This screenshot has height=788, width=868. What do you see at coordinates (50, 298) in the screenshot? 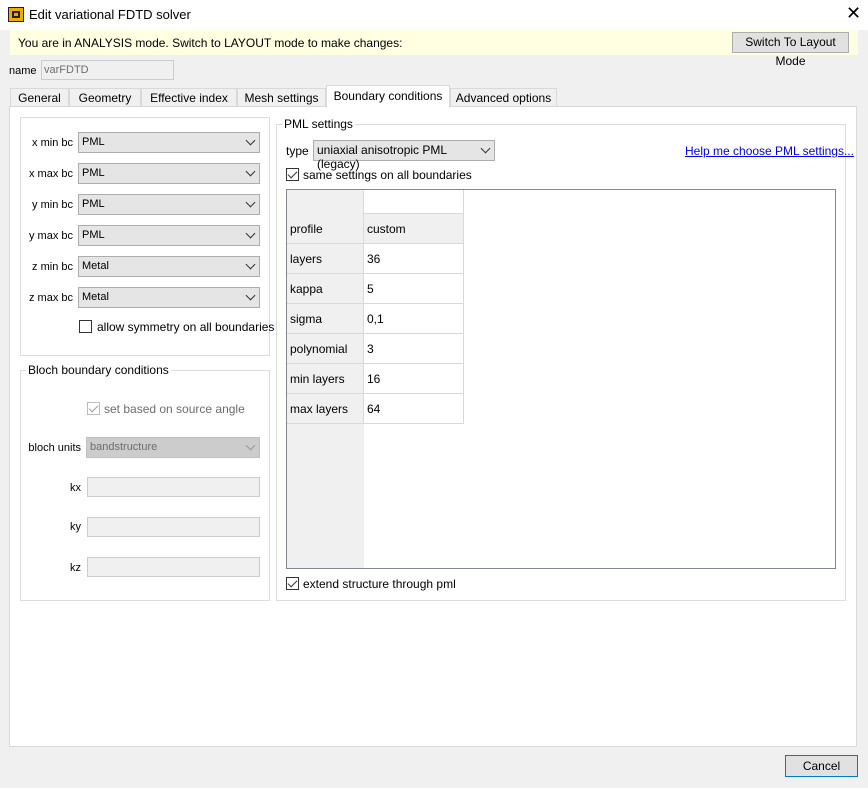
I see `z-max-bc-label: z max bc` at bounding box center [50, 298].